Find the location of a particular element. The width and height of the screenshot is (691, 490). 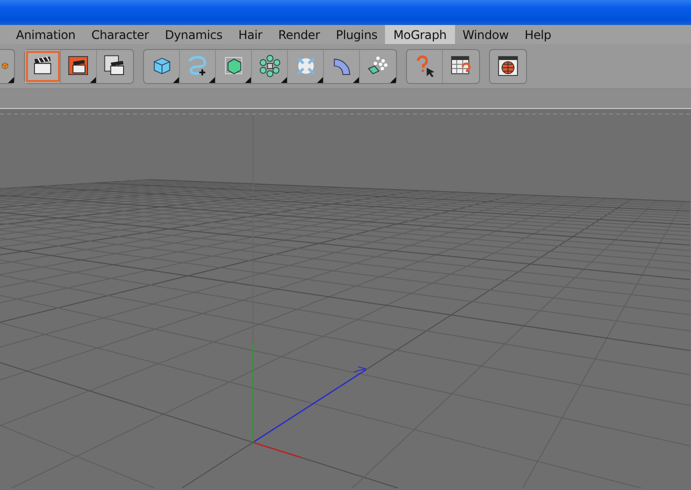

menu-item: Render is located at coordinates (299, 34).